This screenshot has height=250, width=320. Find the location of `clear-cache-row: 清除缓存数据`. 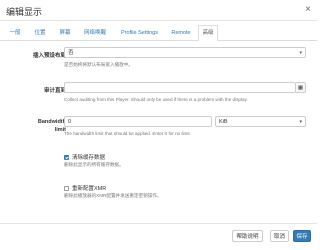

clear-cache-row: 清除缓存数据 is located at coordinates (84, 157).